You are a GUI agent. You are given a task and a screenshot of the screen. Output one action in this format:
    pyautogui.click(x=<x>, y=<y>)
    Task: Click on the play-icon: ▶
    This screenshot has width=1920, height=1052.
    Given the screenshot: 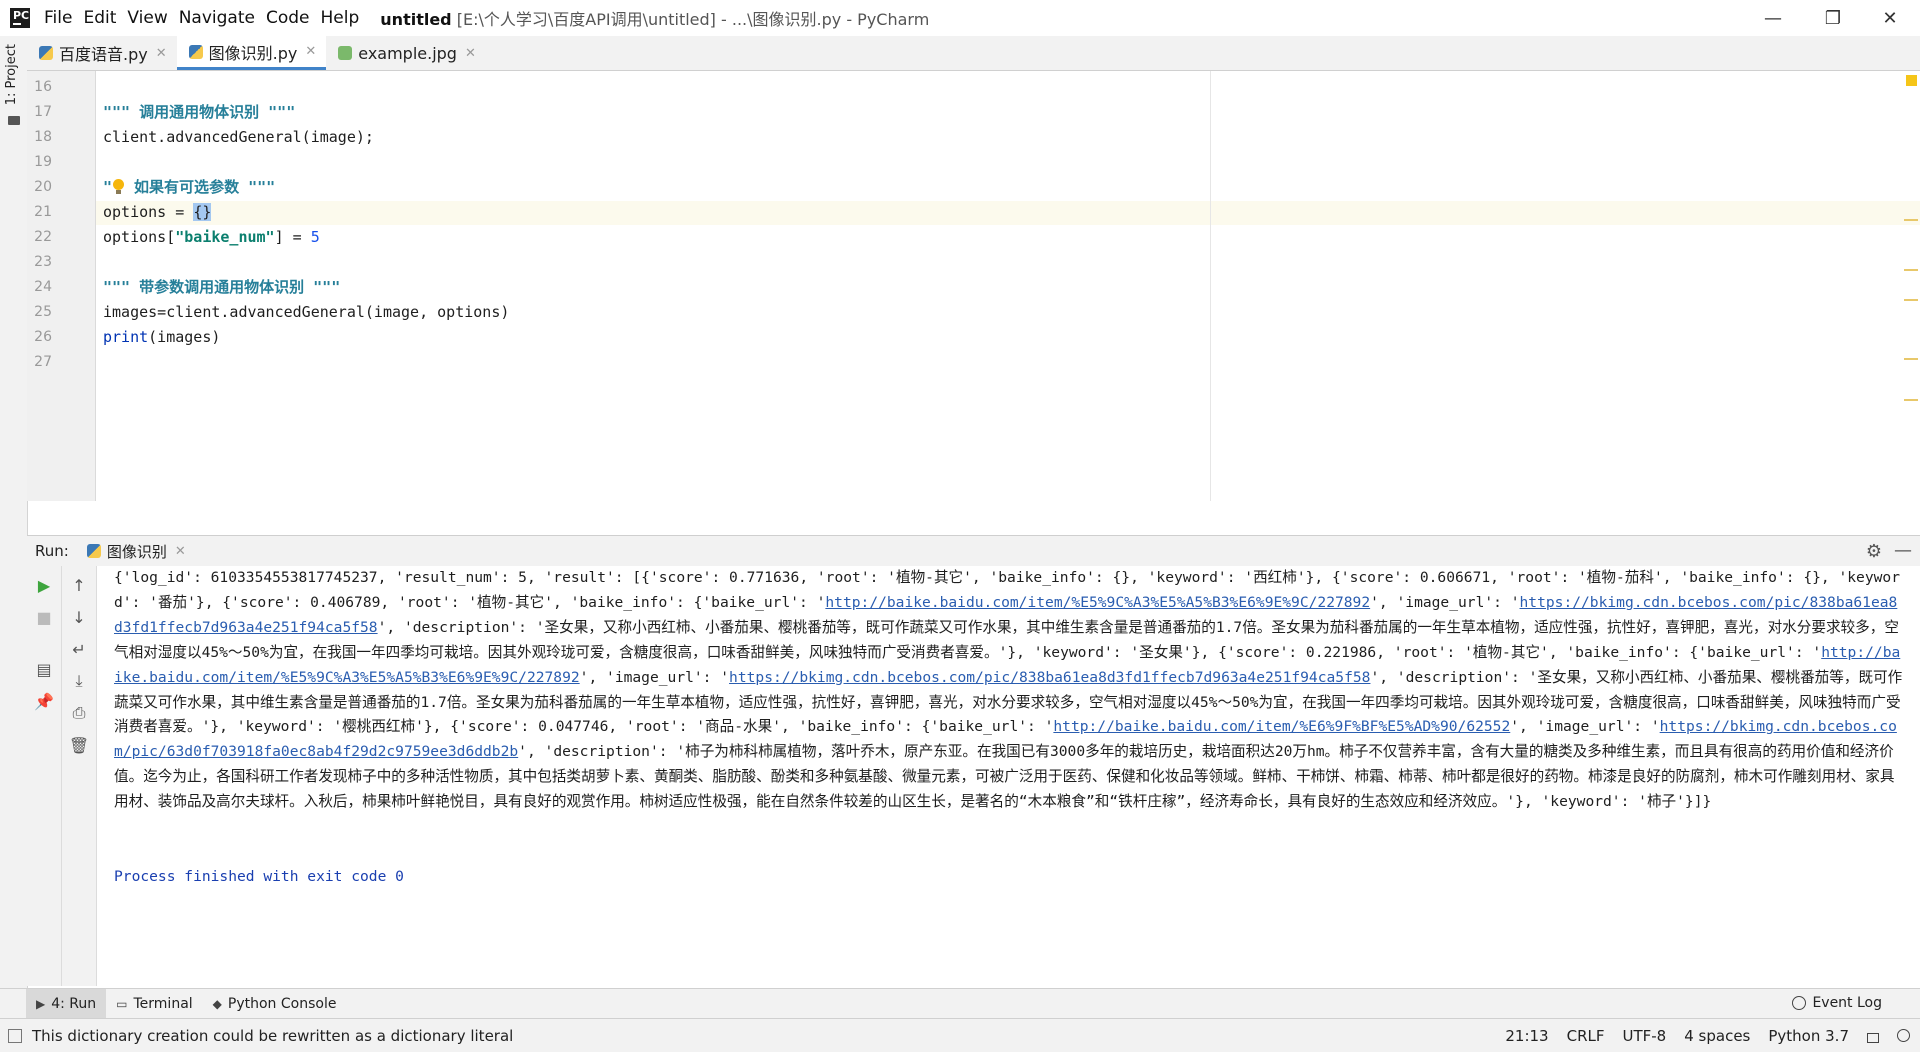 What is the action you would take?
    pyautogui.click(x=41, y=1004)
    